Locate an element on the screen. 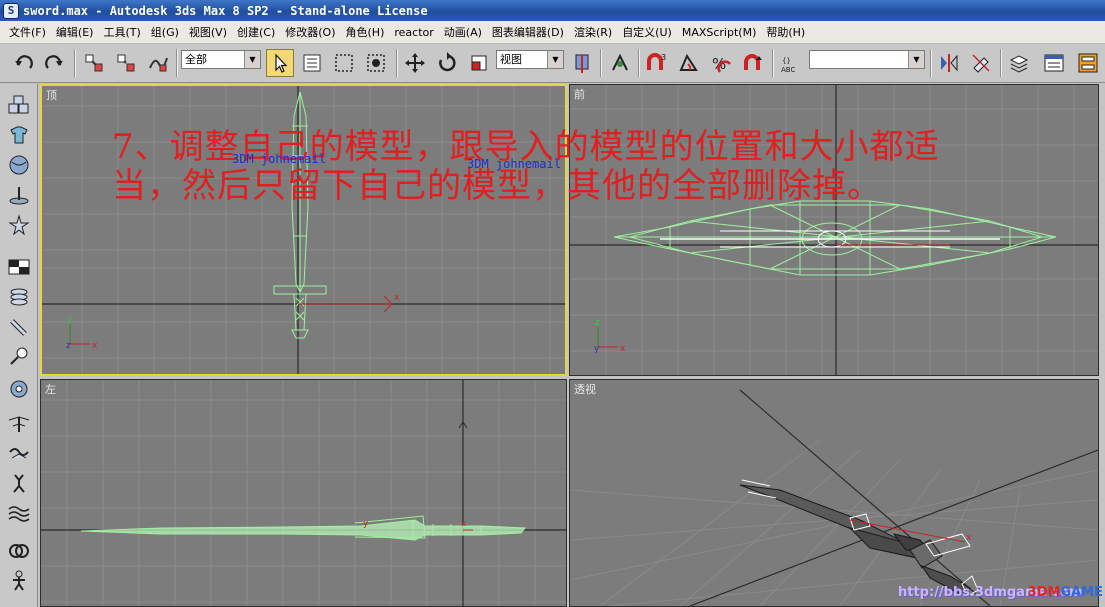 The width and height of the screenshot is (1105, 607). menu-file: 文件(F) is located at coordinates (27, 32).